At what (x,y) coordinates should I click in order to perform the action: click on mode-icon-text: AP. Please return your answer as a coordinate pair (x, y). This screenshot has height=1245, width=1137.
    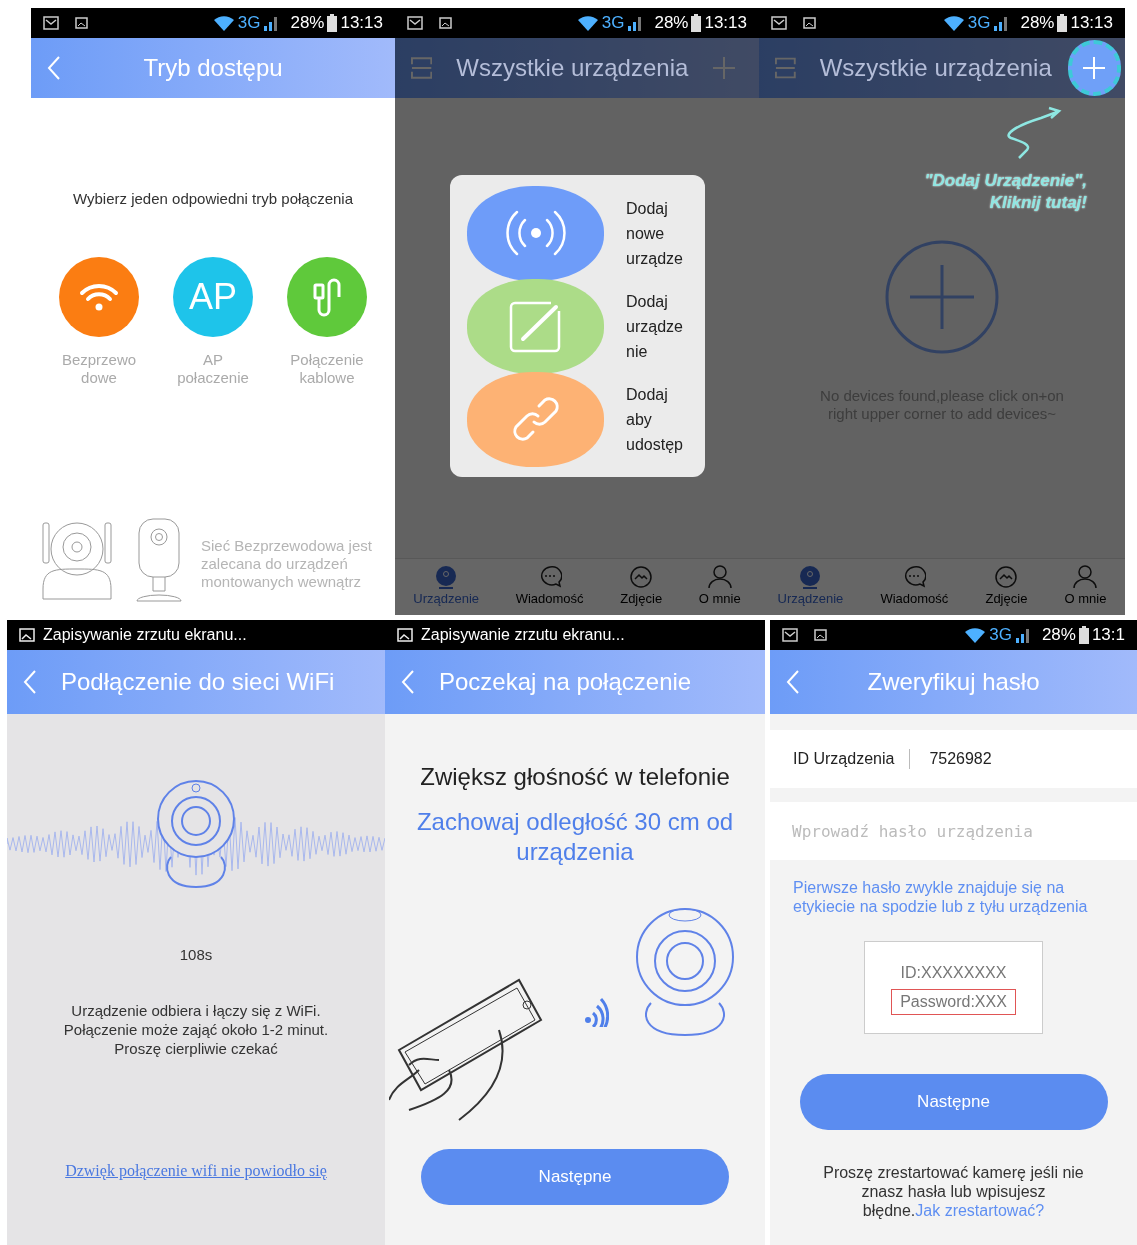
    Looking at the image, I should click on (213, 296).